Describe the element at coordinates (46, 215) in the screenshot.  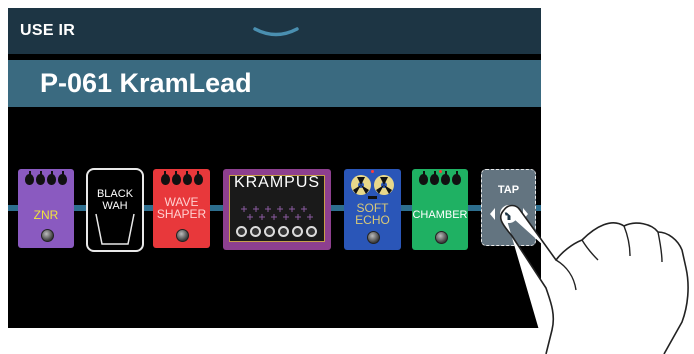
I see `effect-label: ZNR` at that location.